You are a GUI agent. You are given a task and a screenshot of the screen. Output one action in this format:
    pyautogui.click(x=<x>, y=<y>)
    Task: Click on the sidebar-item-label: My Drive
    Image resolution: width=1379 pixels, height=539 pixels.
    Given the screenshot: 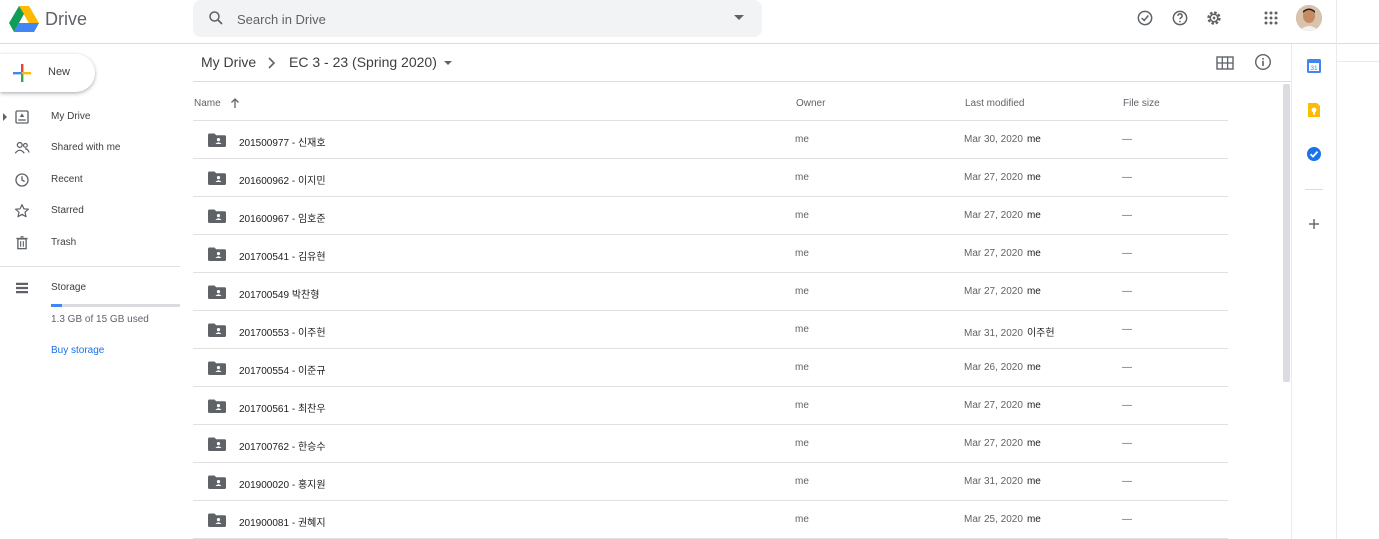 What is the action you would take?
    pyautogui.click(x=71, y=116)
    